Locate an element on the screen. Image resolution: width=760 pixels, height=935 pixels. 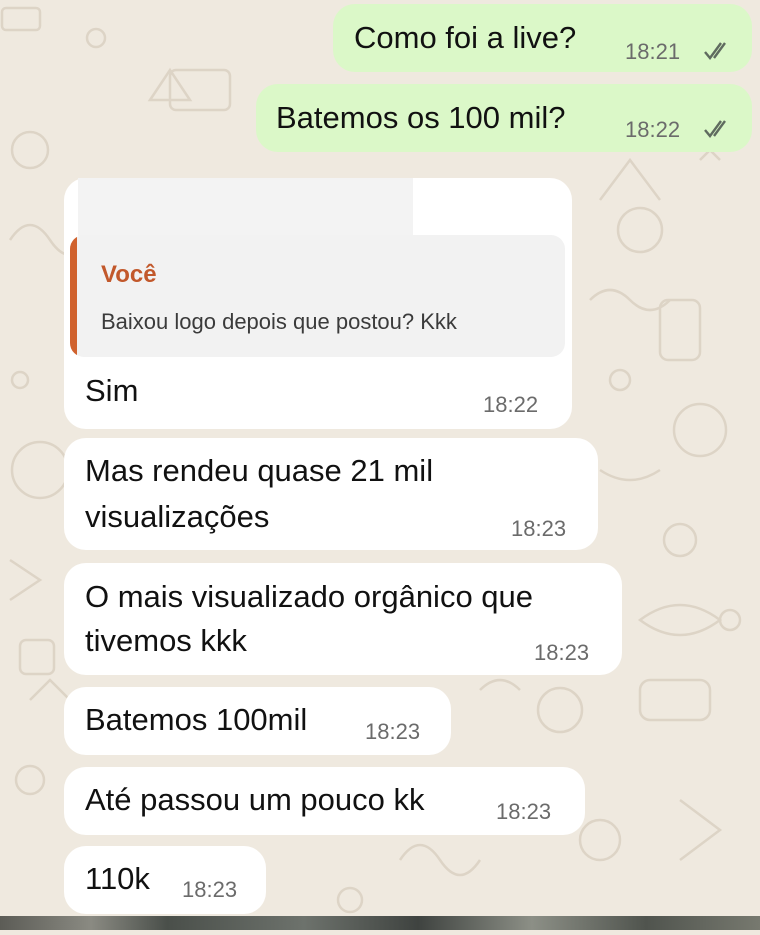
quoted-message: Você Baixou logo depois que postou? Kkk is located at coordinates (317, 296).